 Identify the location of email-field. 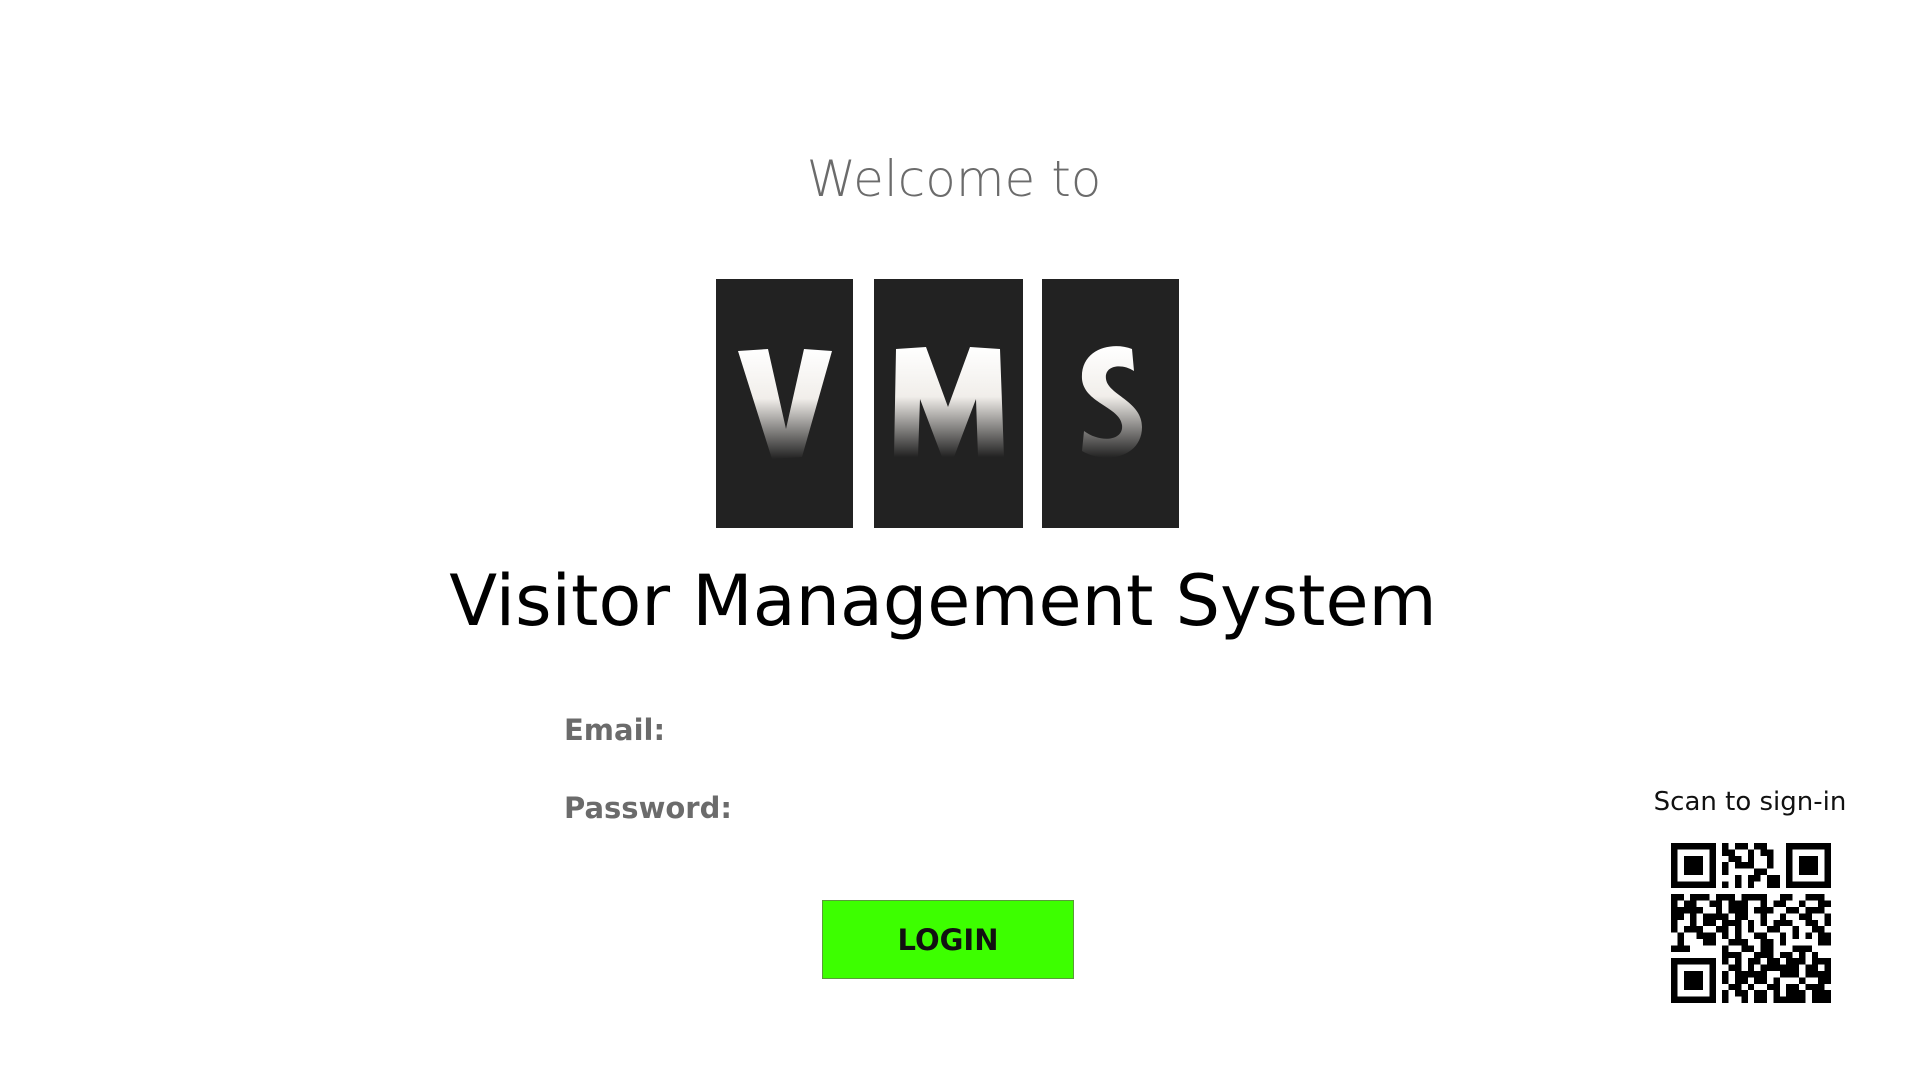
(1109, 730).